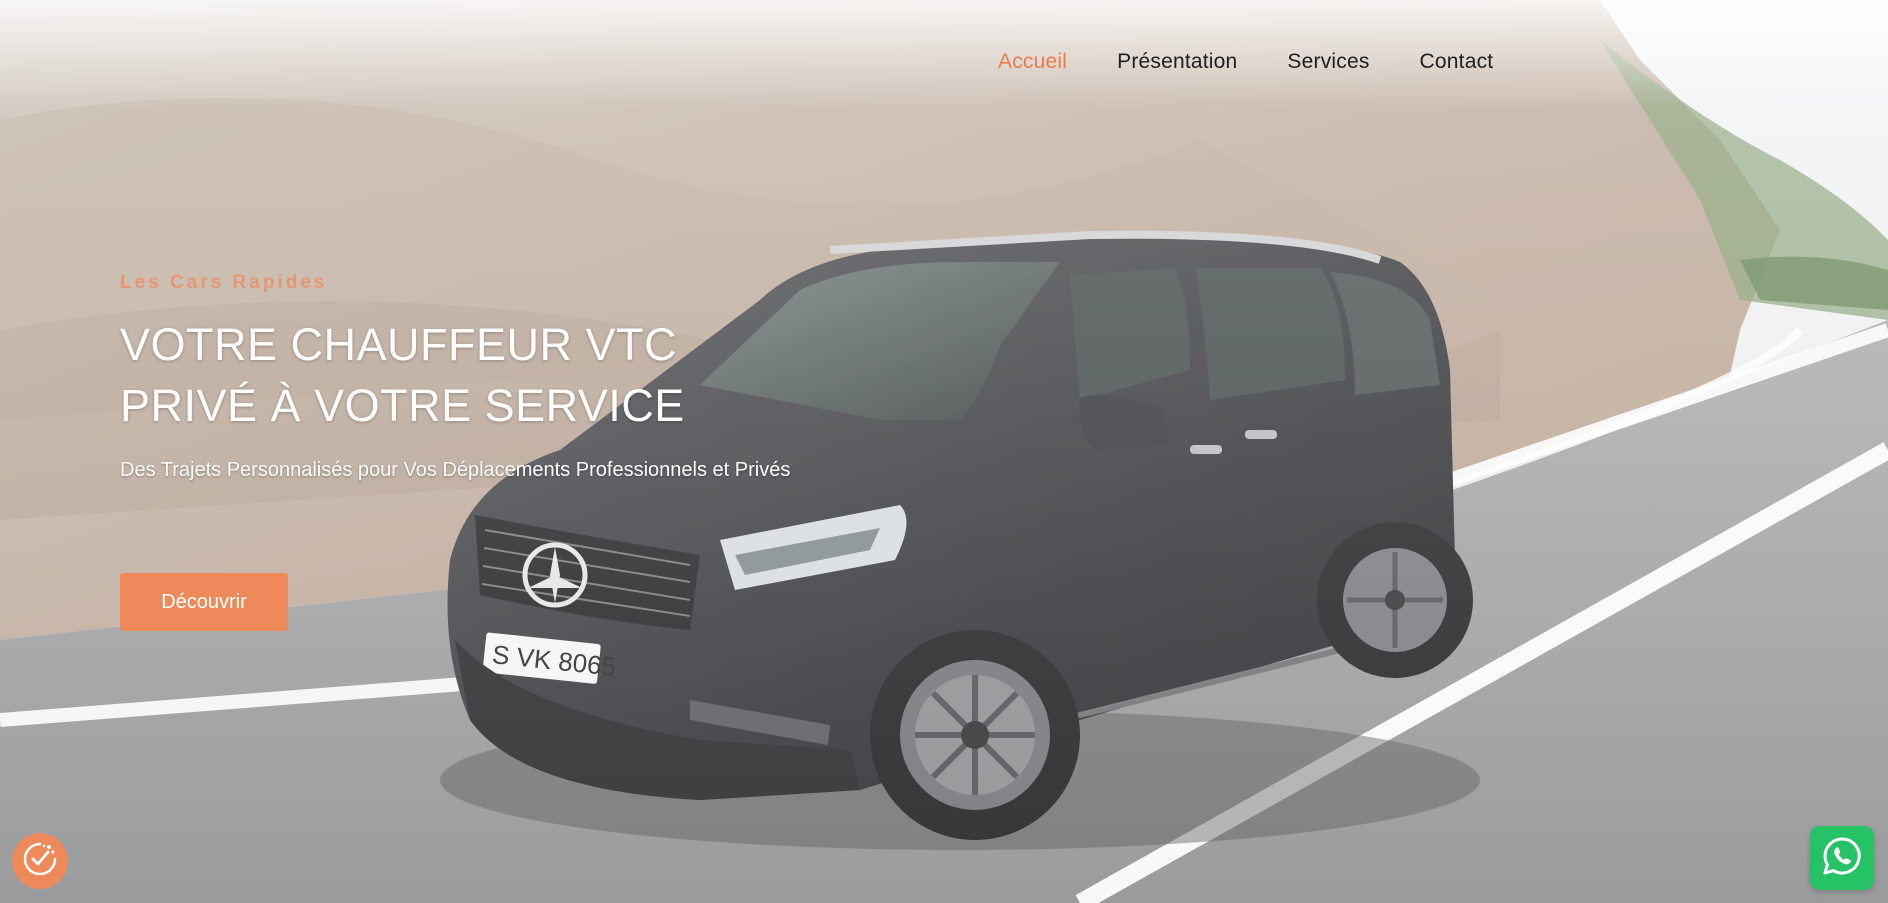  I want to click on nav-item-accueil: Accueil, so click(1032, 62).